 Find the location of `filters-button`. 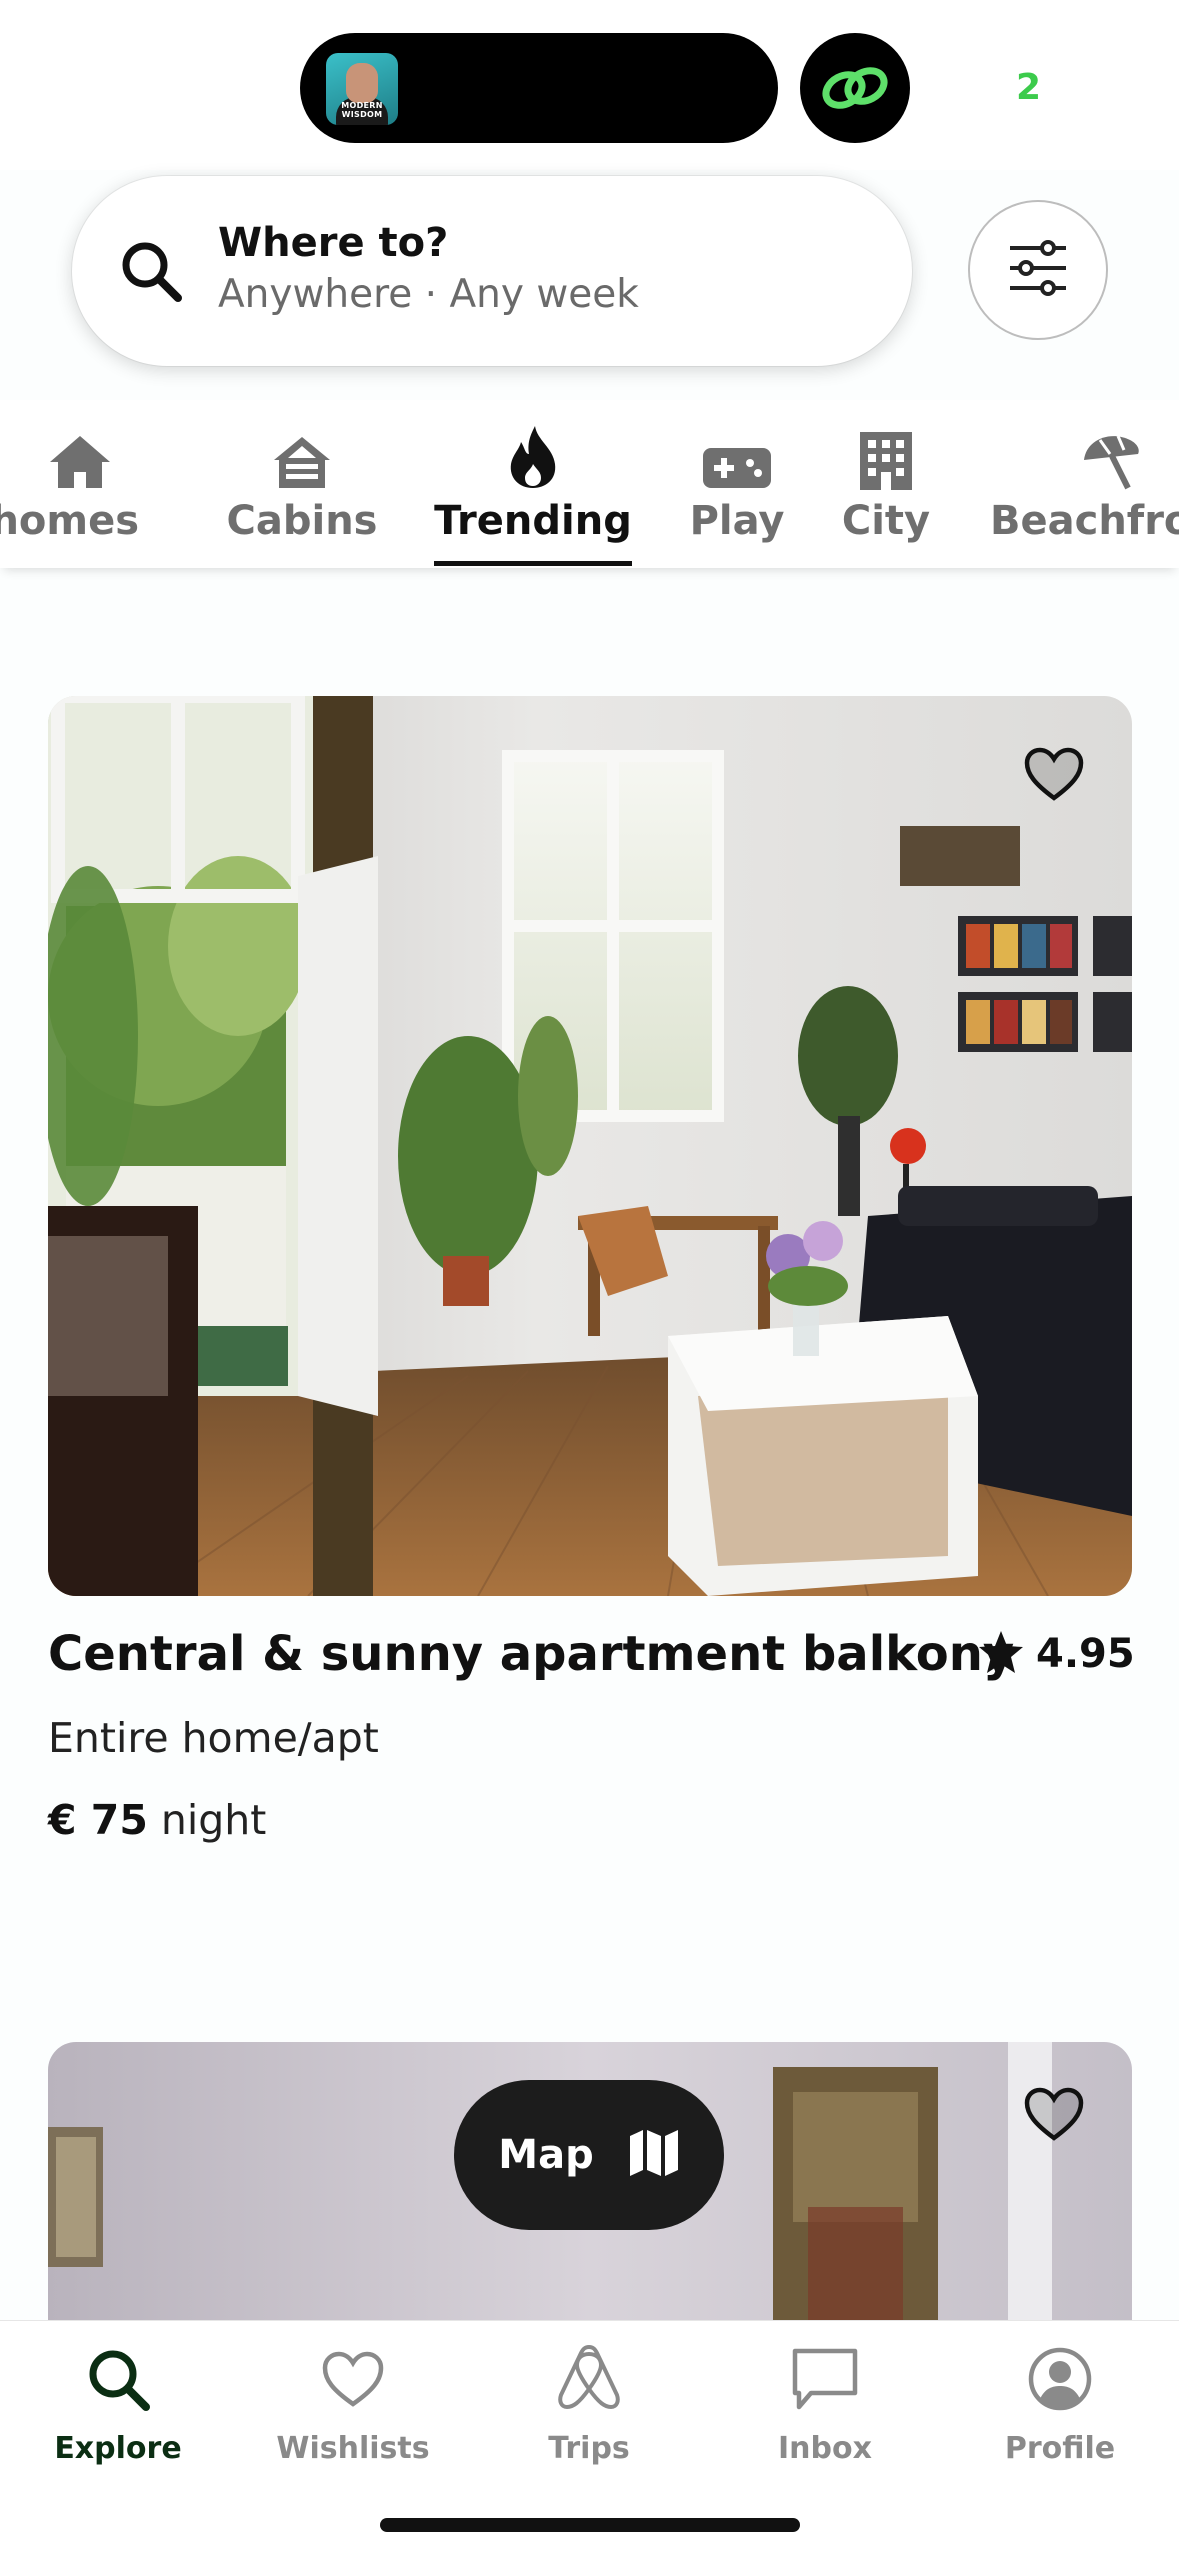

filters-button is located at coordinates (1038, 270).